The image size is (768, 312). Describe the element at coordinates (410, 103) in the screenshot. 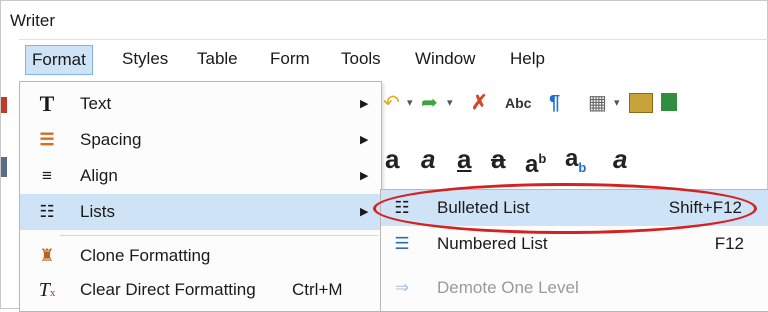

I see `undo-dropdown-icon: ▾` at that location.